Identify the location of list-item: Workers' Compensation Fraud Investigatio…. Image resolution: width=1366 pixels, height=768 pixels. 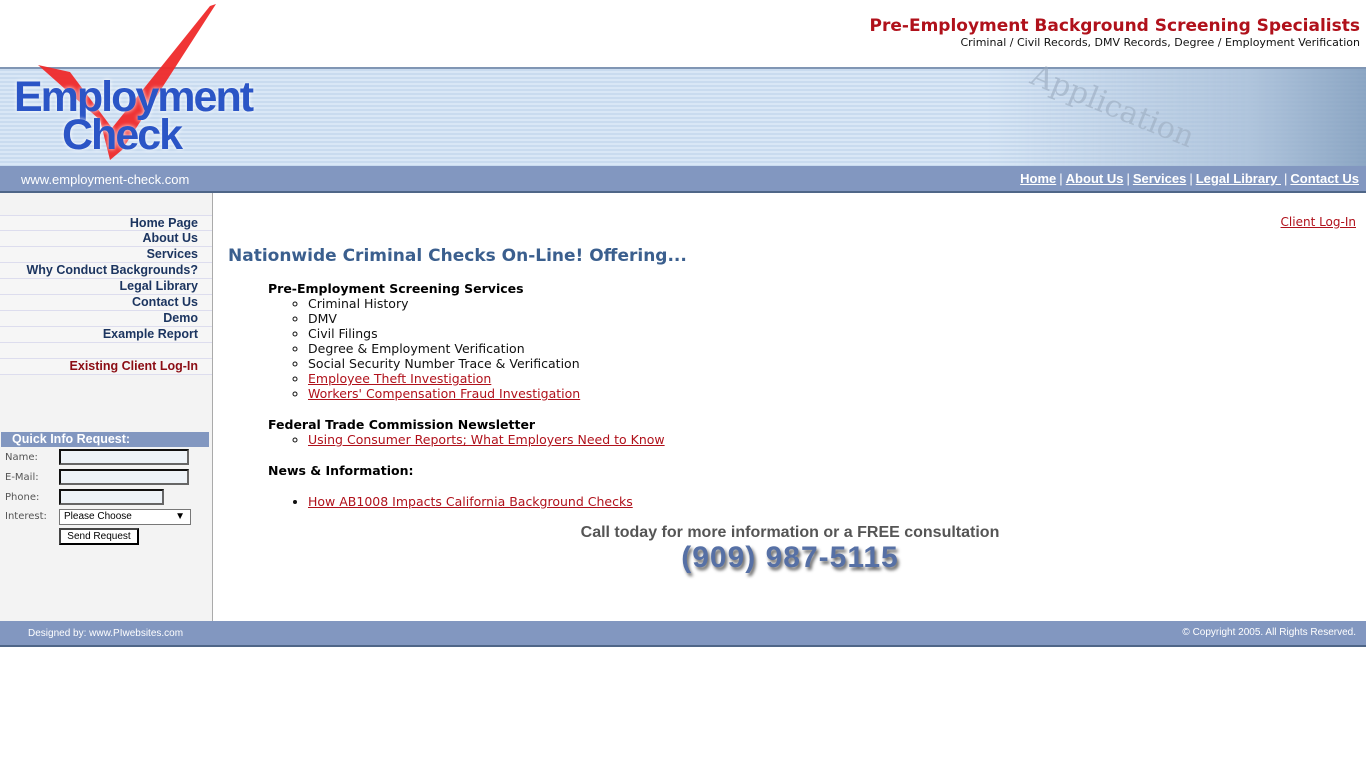
(444, 393).